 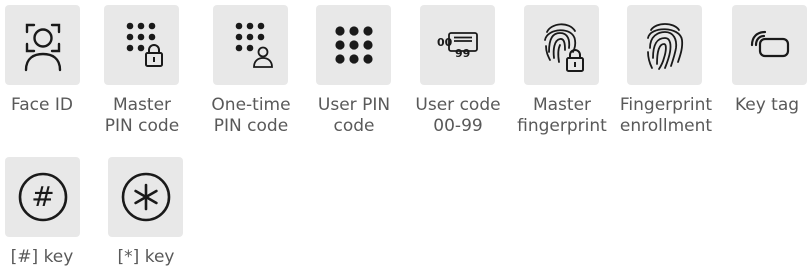 What do you see at coordinates (562, 115) in the screenshot?
I see `master-fingerprint-label: Master fingerprint` at bounding box center [562, 115].